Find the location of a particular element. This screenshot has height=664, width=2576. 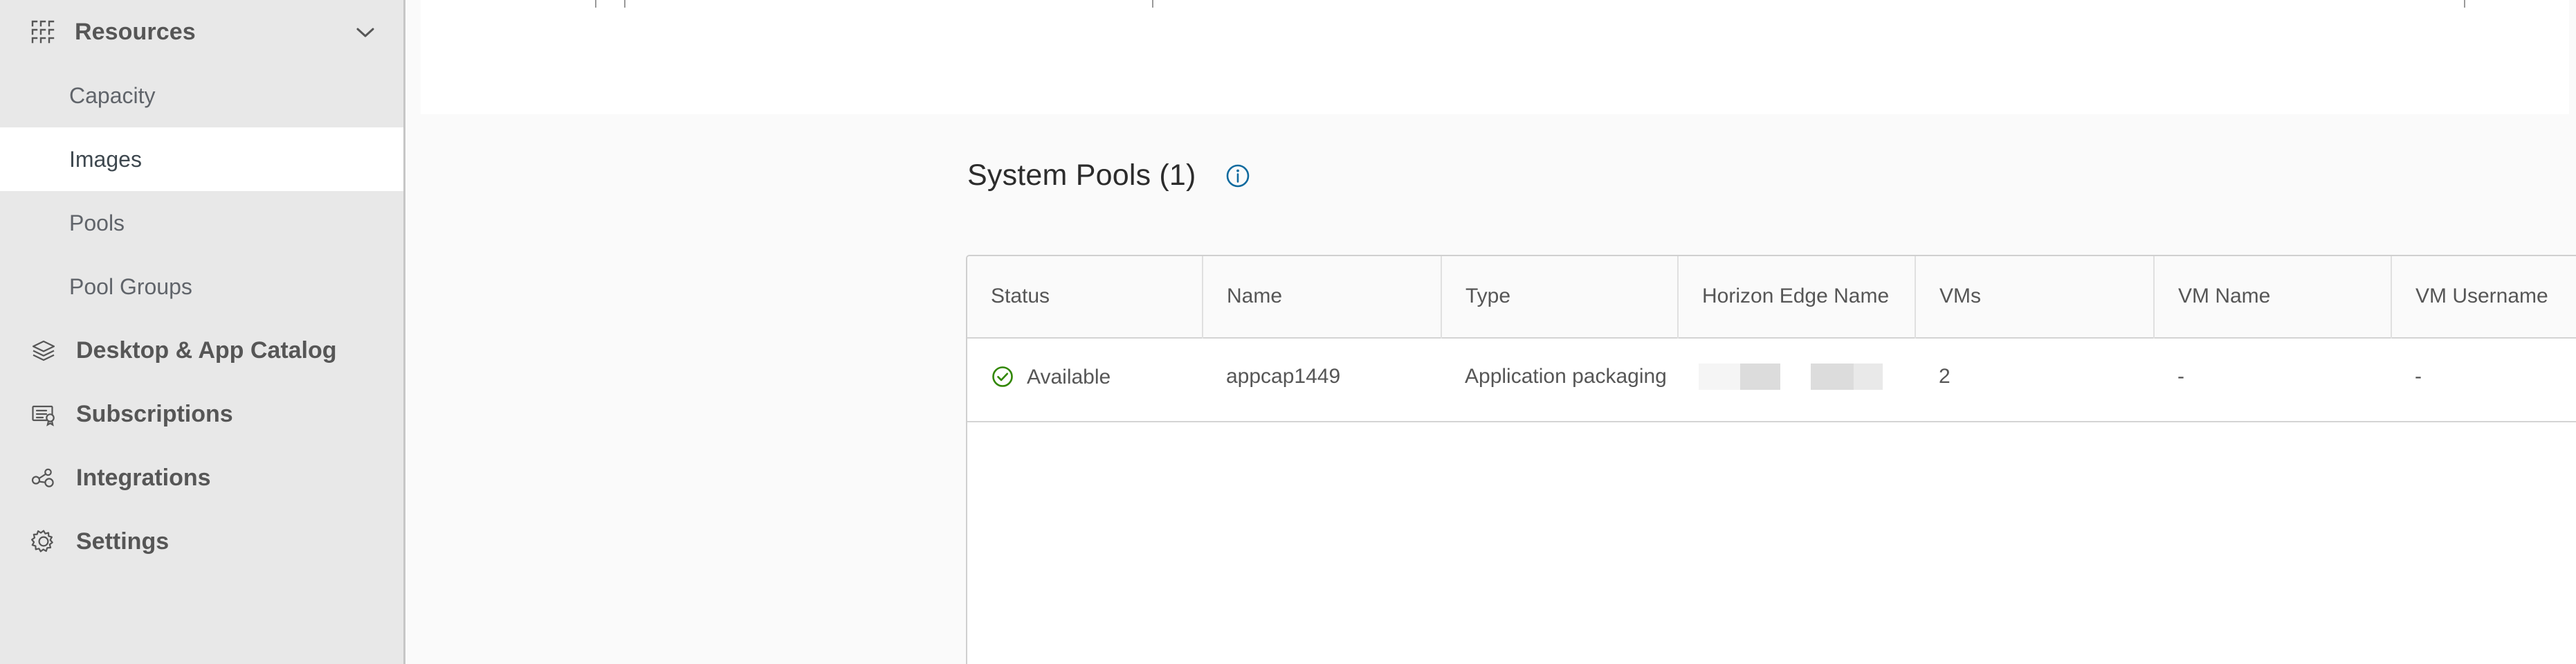

sidebar-item-label: Pools is located at coordinates (97, 223).